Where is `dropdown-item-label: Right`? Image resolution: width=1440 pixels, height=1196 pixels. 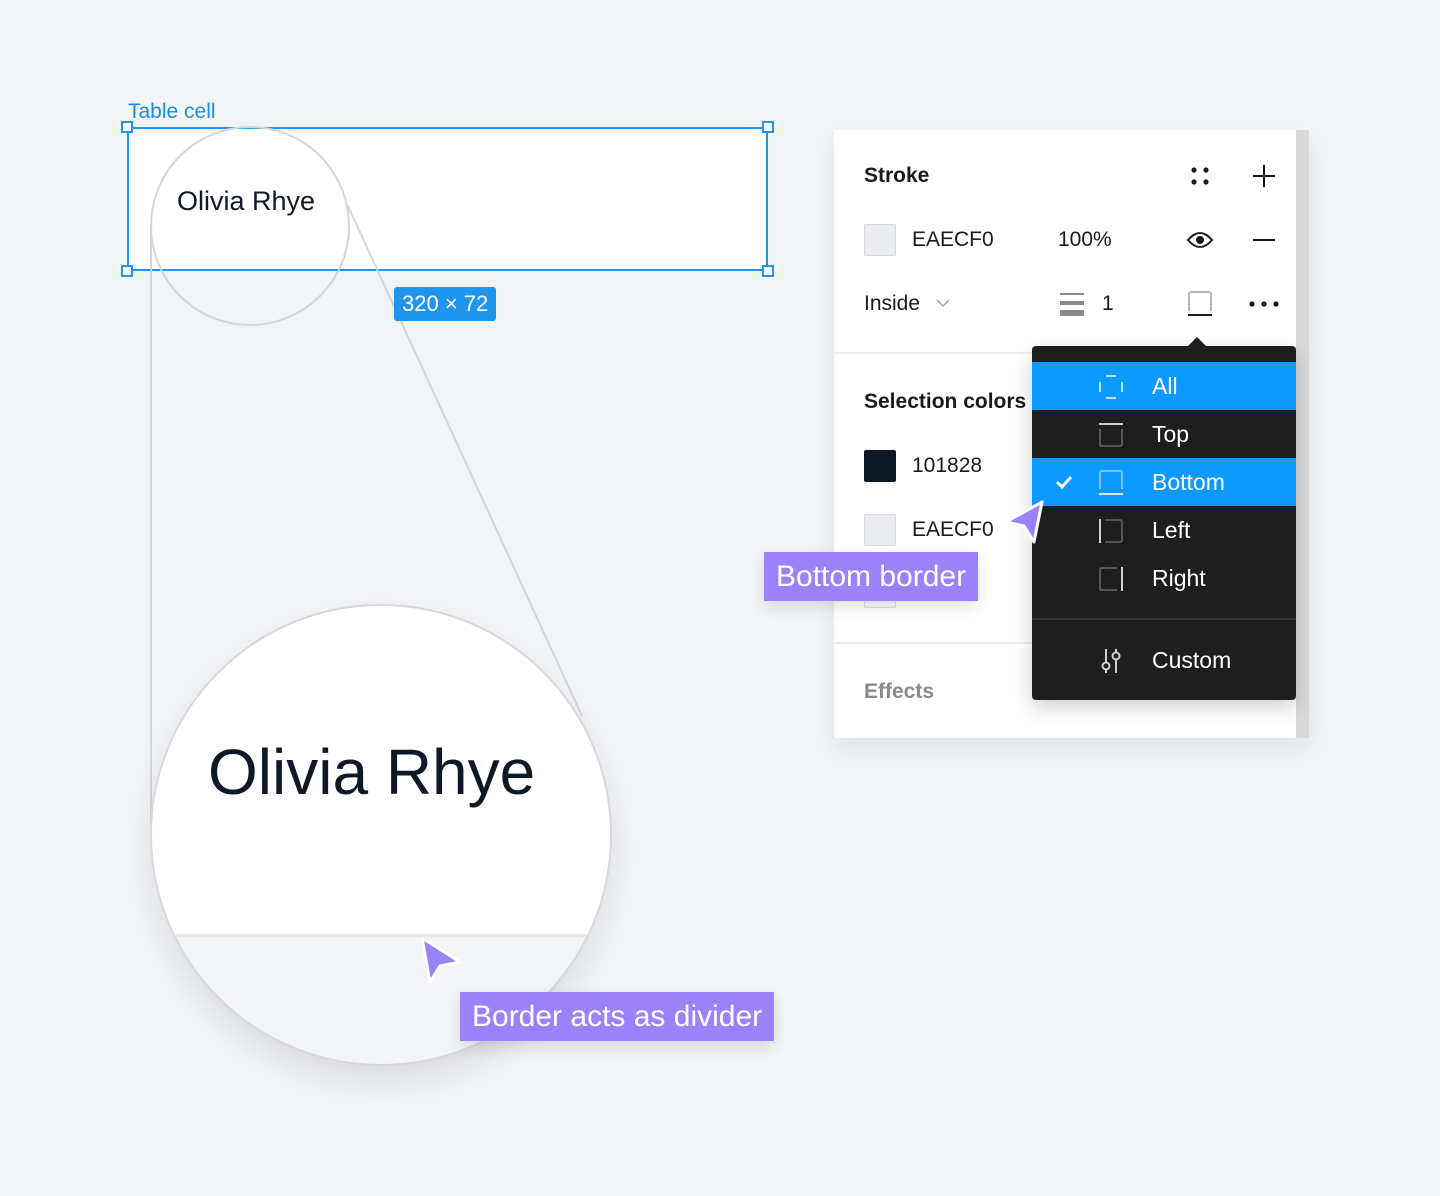
dropdown-item-label: Right is located at coordinates (1179, 578).